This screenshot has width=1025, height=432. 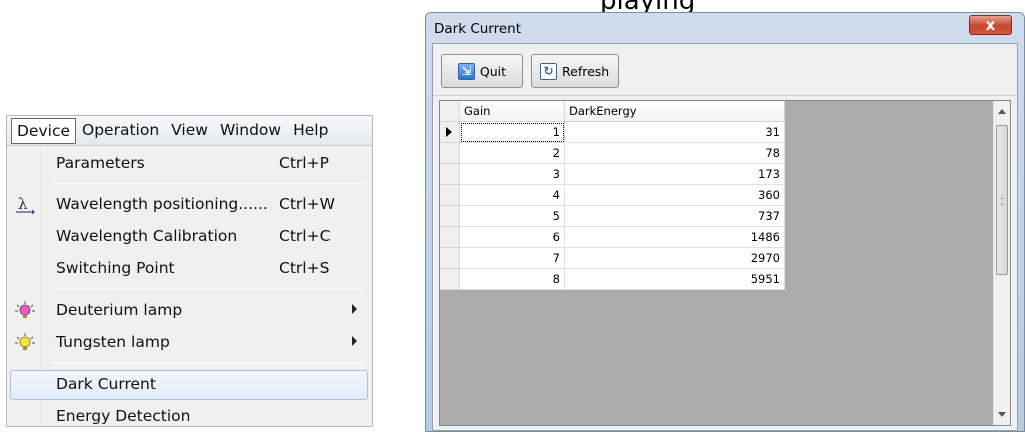 I want to click on cell-darkenergy: 31, so click(x=675, y=132).